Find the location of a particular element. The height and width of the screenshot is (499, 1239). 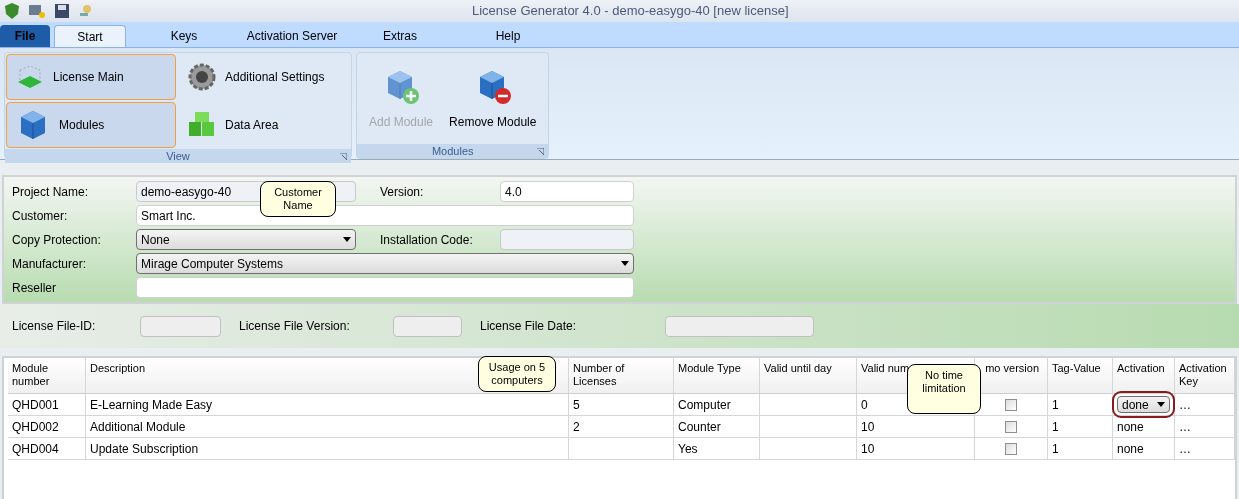

group-label: View is located at coordinates (178, 156).